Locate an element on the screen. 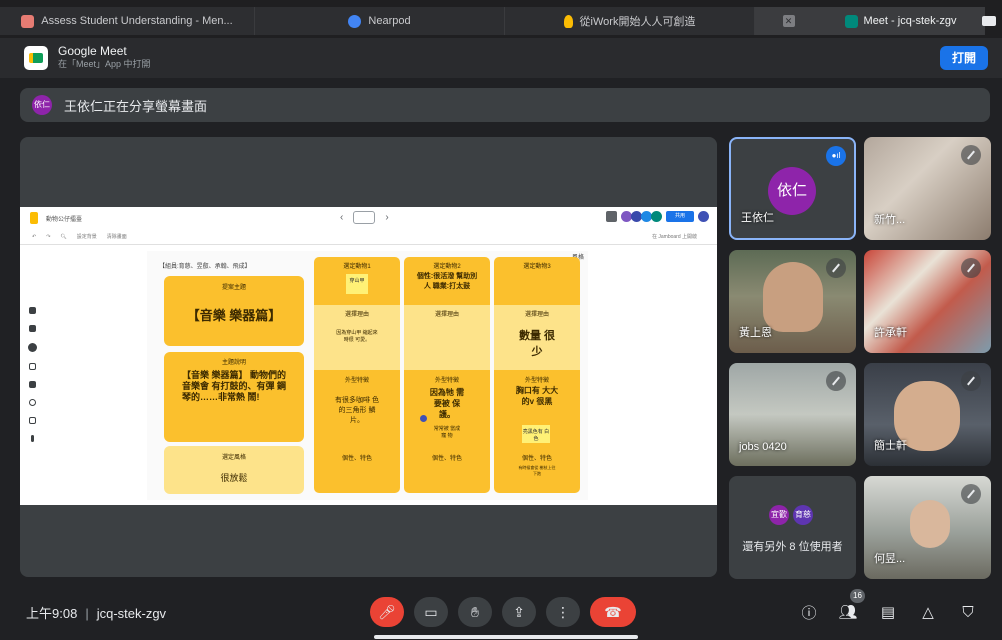 This screenshot has height=640, width=1002. undo-icon: ↶ is located at coordinates (34, 236).